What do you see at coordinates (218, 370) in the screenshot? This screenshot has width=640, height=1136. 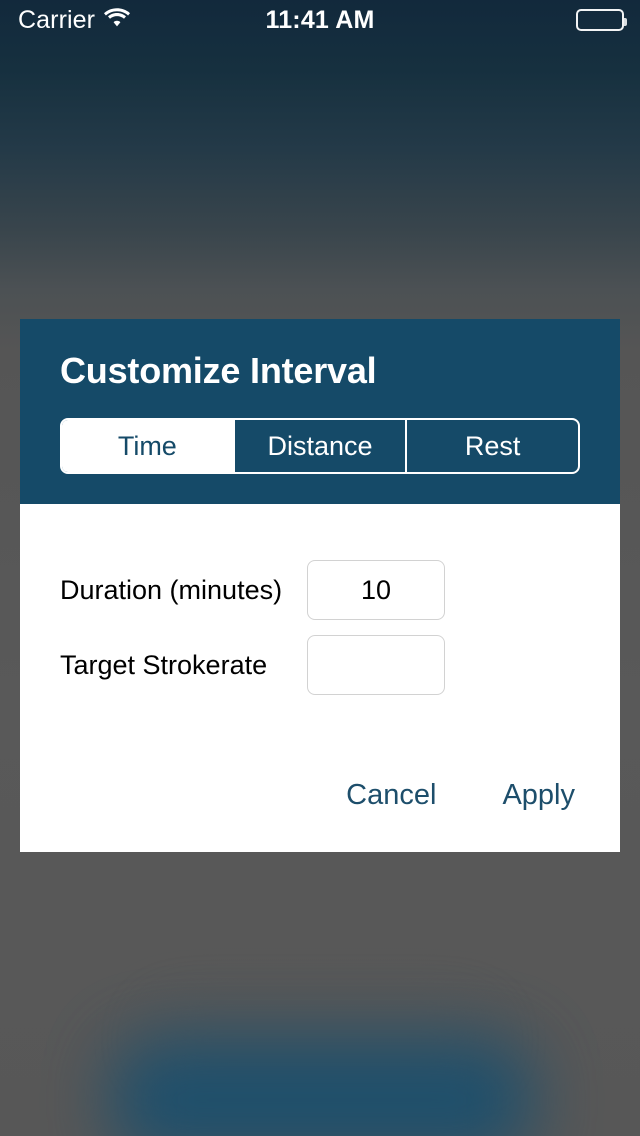 I see `dialog-title: Customize Interval` at bounding box center [218, 370].